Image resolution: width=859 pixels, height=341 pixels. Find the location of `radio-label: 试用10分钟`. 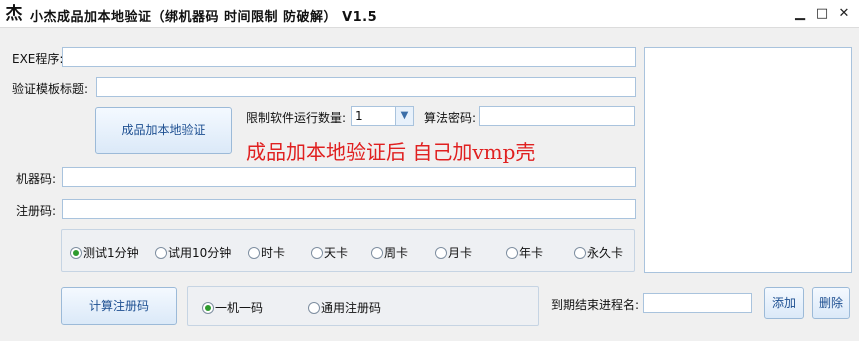

radio-label: 试用10分钟 is located at coordinates (200, 253).